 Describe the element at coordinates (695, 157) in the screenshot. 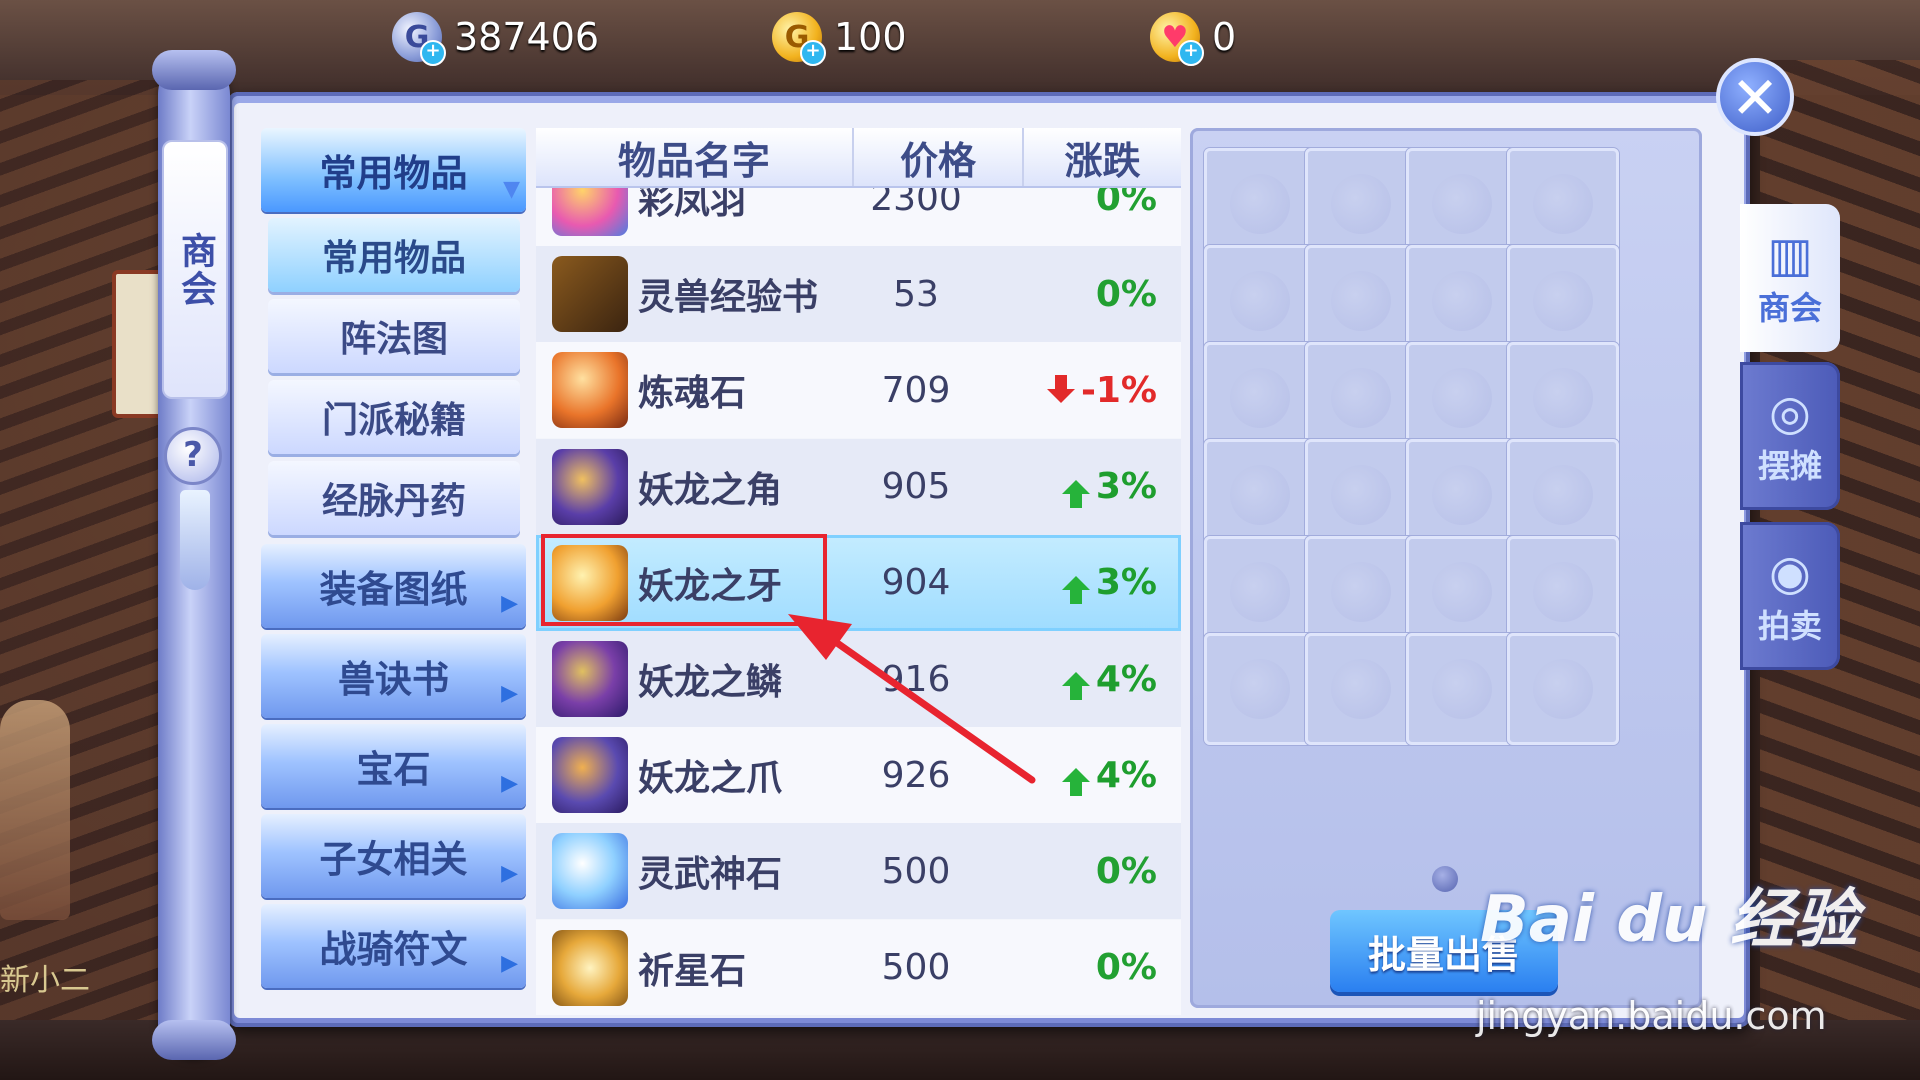

I see `column-header-name: 物品名字` at that location.